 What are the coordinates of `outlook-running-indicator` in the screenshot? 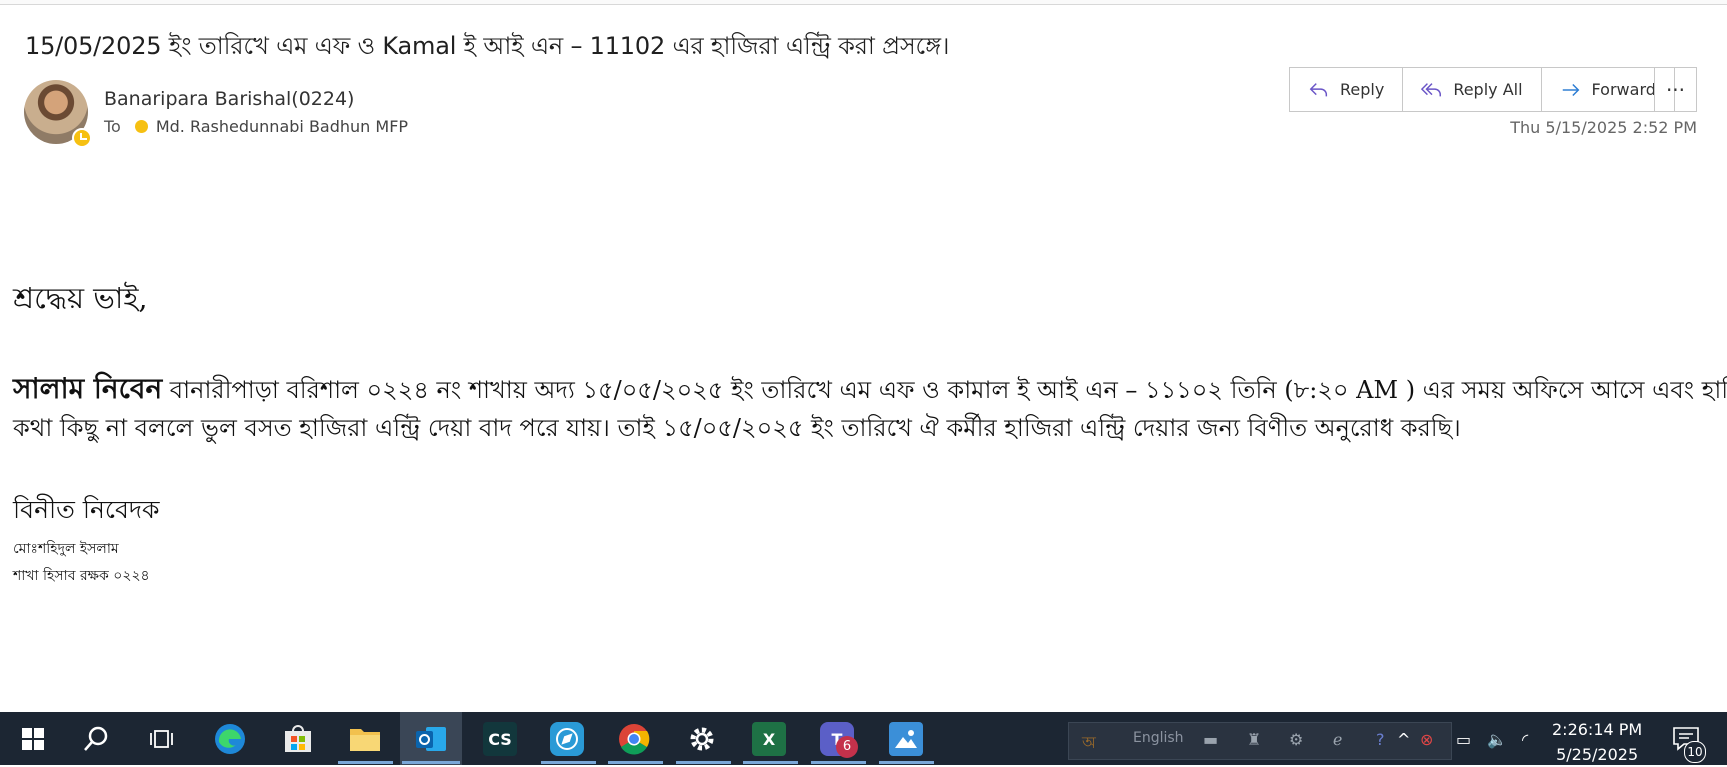 It's located at (431, 762).